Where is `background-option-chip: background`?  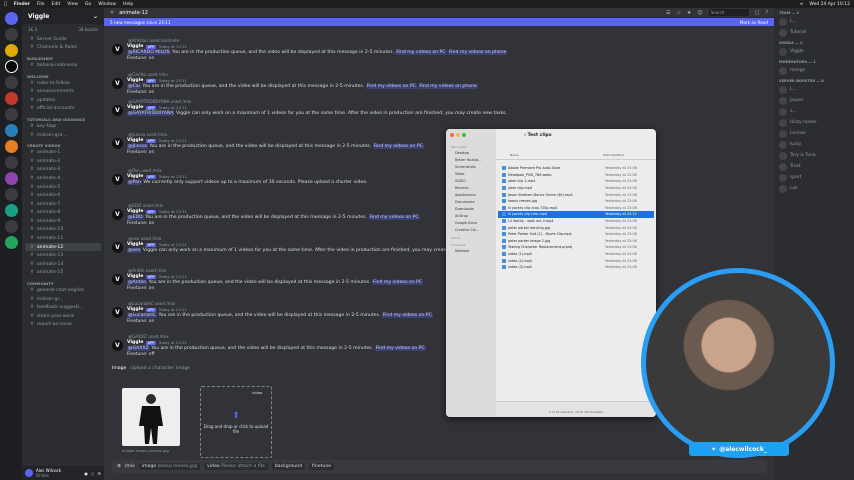 background-option-chip: background is located at coordinates (288, 466).